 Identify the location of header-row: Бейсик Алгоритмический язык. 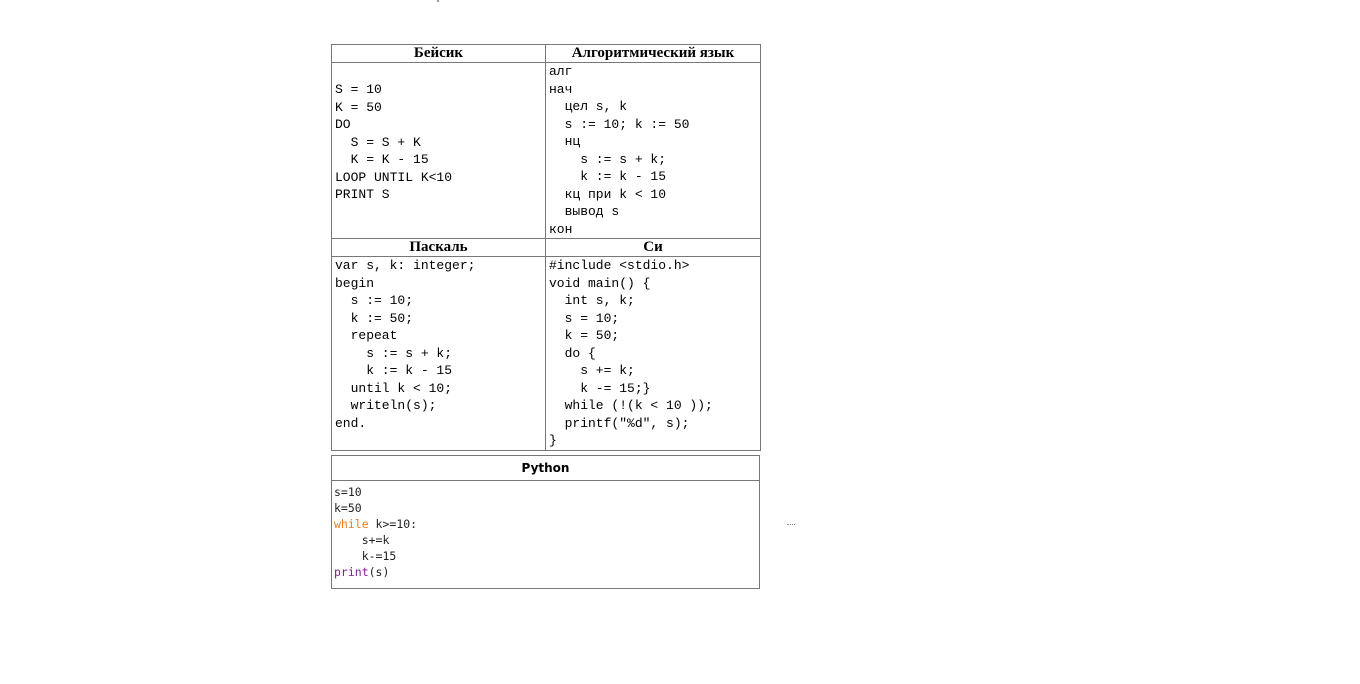
(546, 53).